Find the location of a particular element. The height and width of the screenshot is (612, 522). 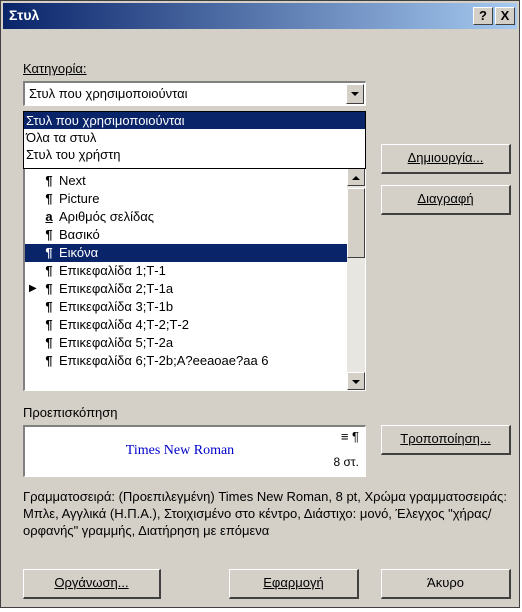

style-list-item: ▶ ¶ Επικεφαλίδα 2;Τ-1a is located at coordinates (186, 289).